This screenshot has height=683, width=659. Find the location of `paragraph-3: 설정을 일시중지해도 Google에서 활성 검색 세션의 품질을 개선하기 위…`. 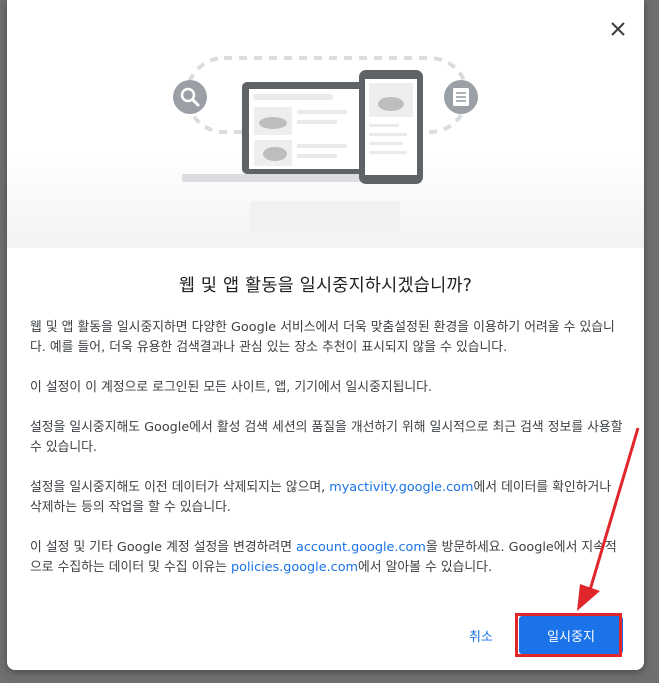

paragraph-3: 설정을 일시중지해도 Google에서 활성 검색 세션의 품질을 개선하기 위… is located at coordinates (326, 437).